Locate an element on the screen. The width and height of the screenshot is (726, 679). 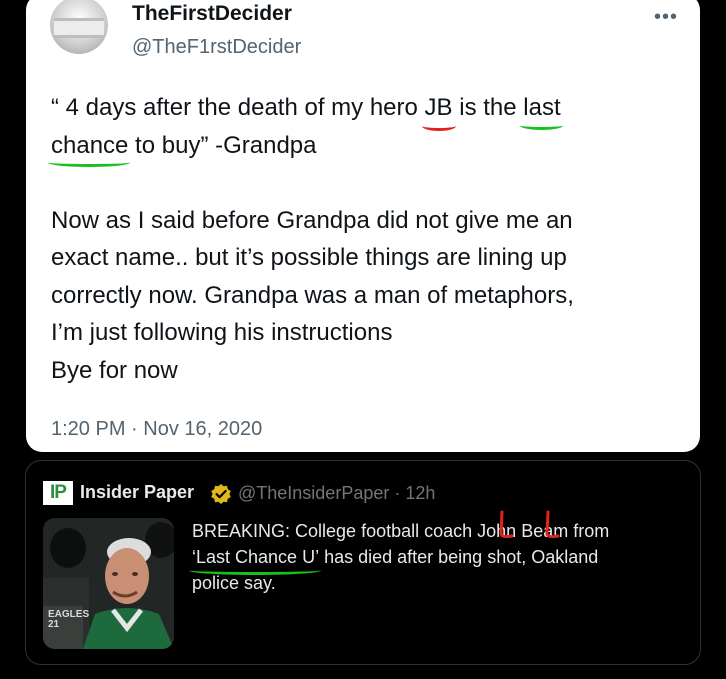
tweet-line-2: chance to buy” -Grandpa is located at coordinates (364, 147).